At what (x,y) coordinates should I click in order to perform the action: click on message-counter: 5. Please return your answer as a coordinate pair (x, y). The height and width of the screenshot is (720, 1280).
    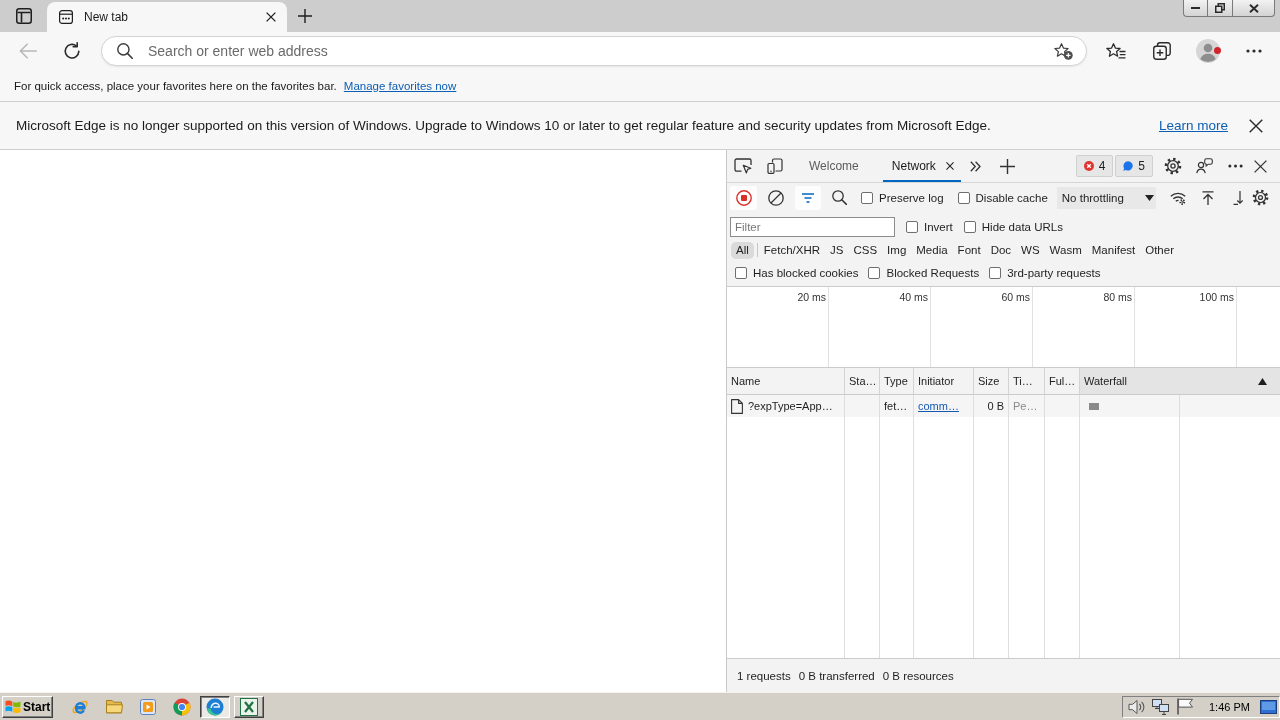
    Looking at the image, I should click on (1134, 166).